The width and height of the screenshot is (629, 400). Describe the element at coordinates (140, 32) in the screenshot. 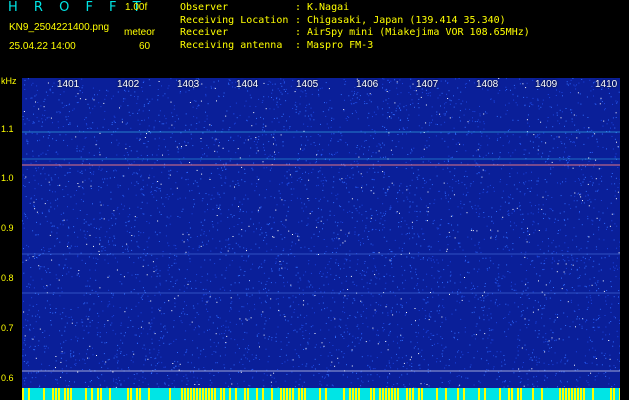

I see `meteor-count-label: meteor` at that location.